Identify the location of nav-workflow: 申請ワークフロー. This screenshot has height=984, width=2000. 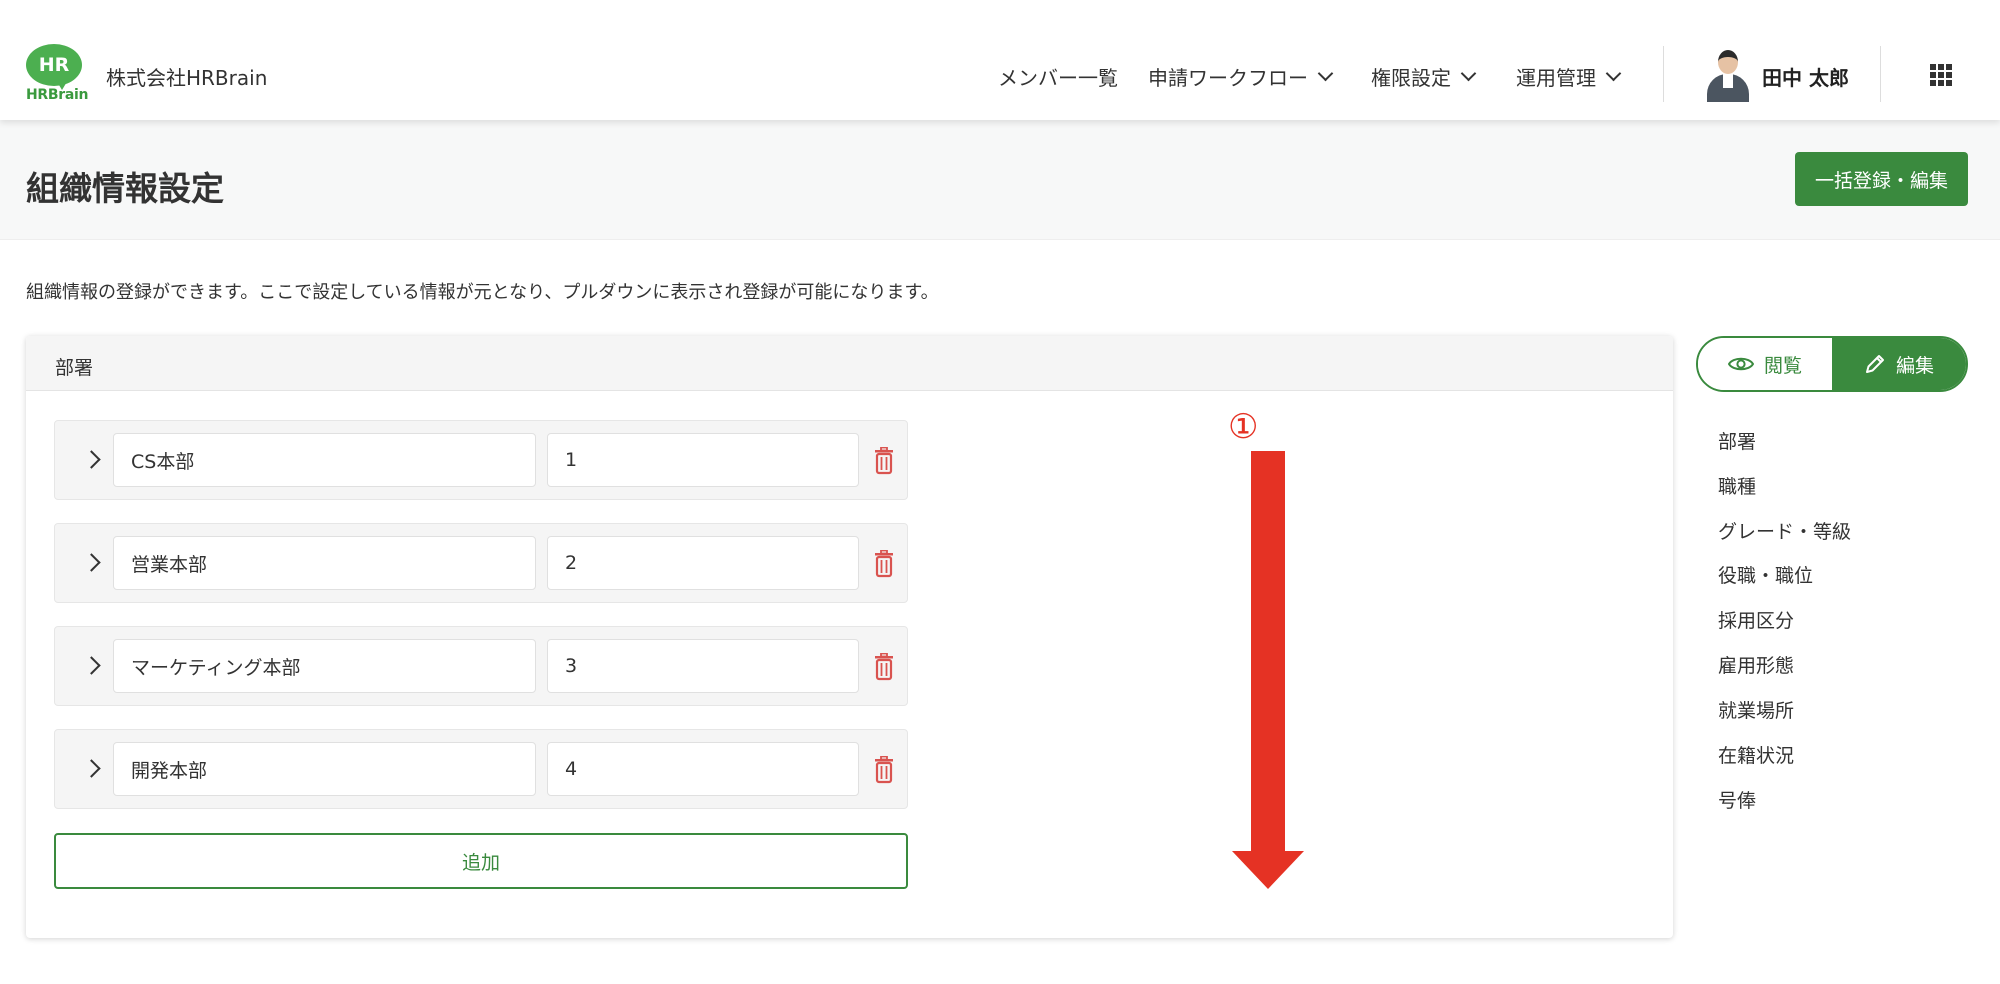
(1241, 76).